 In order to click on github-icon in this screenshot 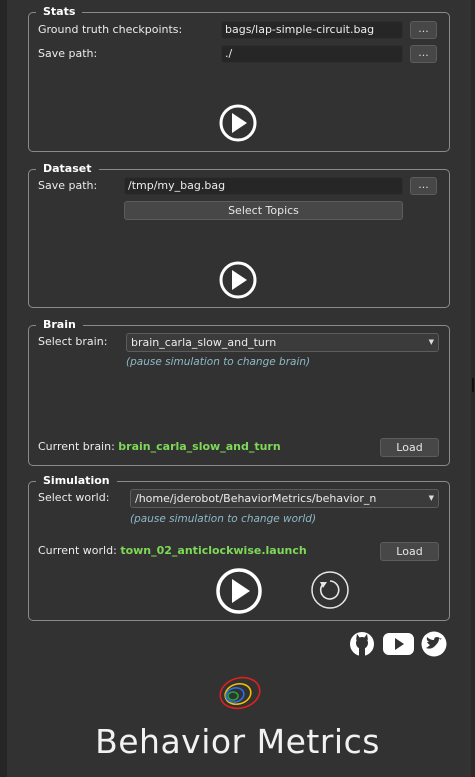, I will do `click(362, 644)`.